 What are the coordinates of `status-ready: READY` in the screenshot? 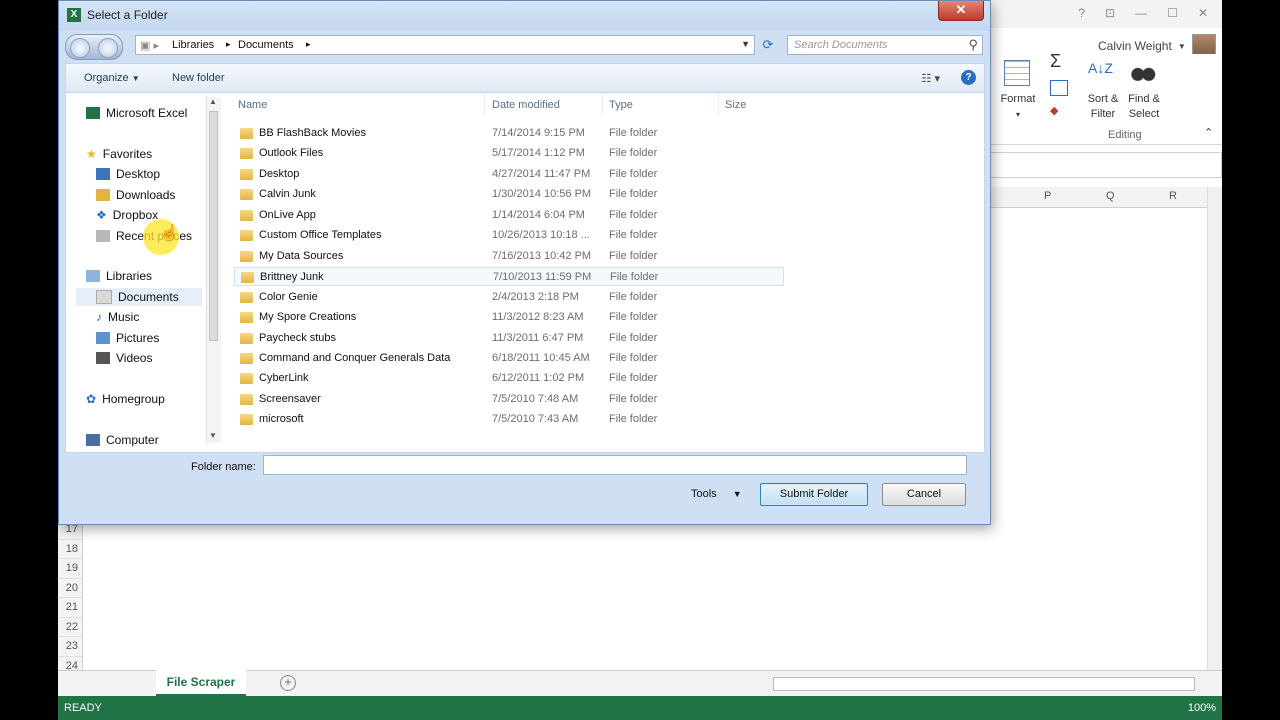 It's located at (83, 708).